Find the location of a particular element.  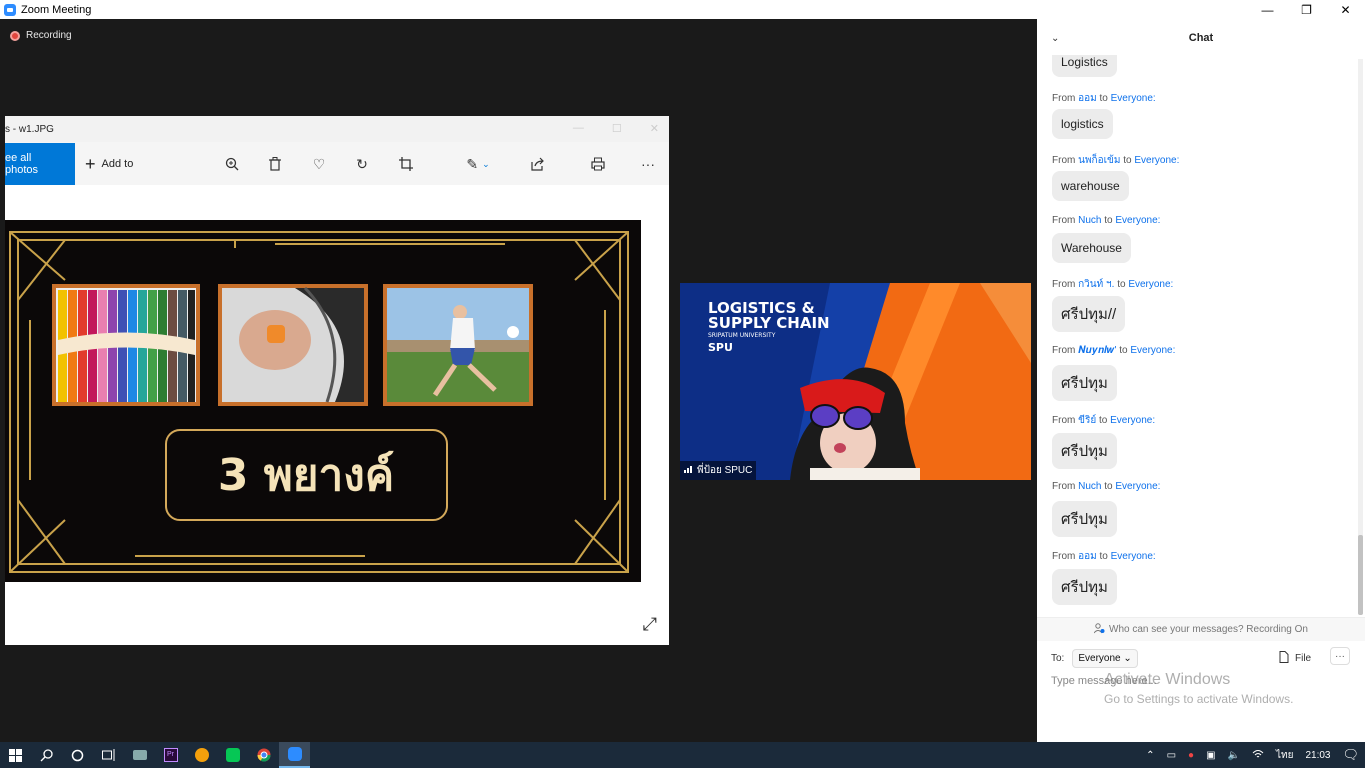

add-to-label: Add to is located at coordinates (117, 163).